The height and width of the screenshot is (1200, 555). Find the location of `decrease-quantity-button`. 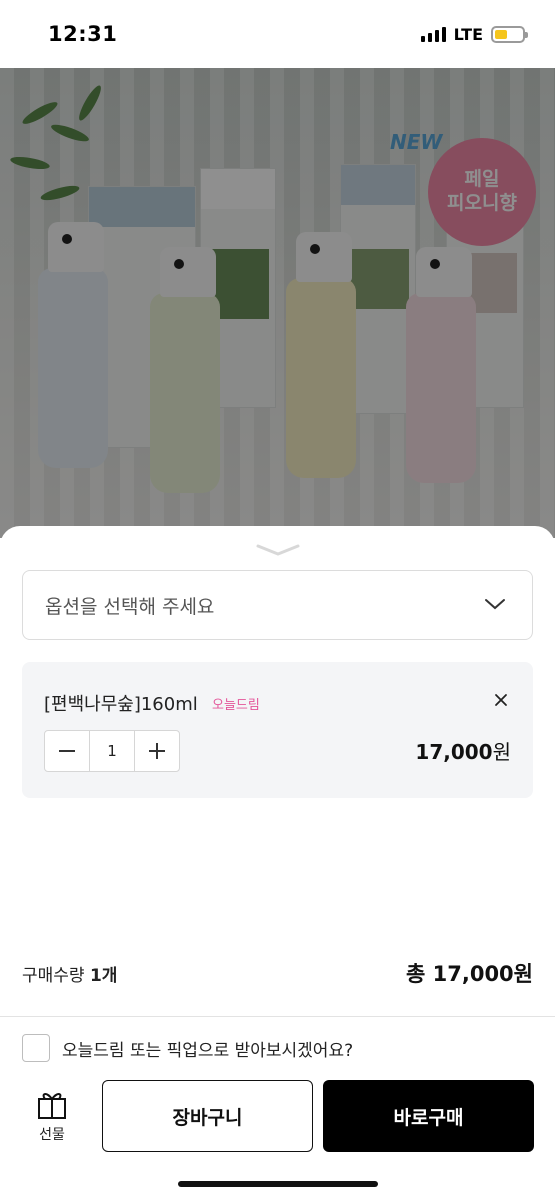

decrease-quantity-button is located at coordinates (67, 751).